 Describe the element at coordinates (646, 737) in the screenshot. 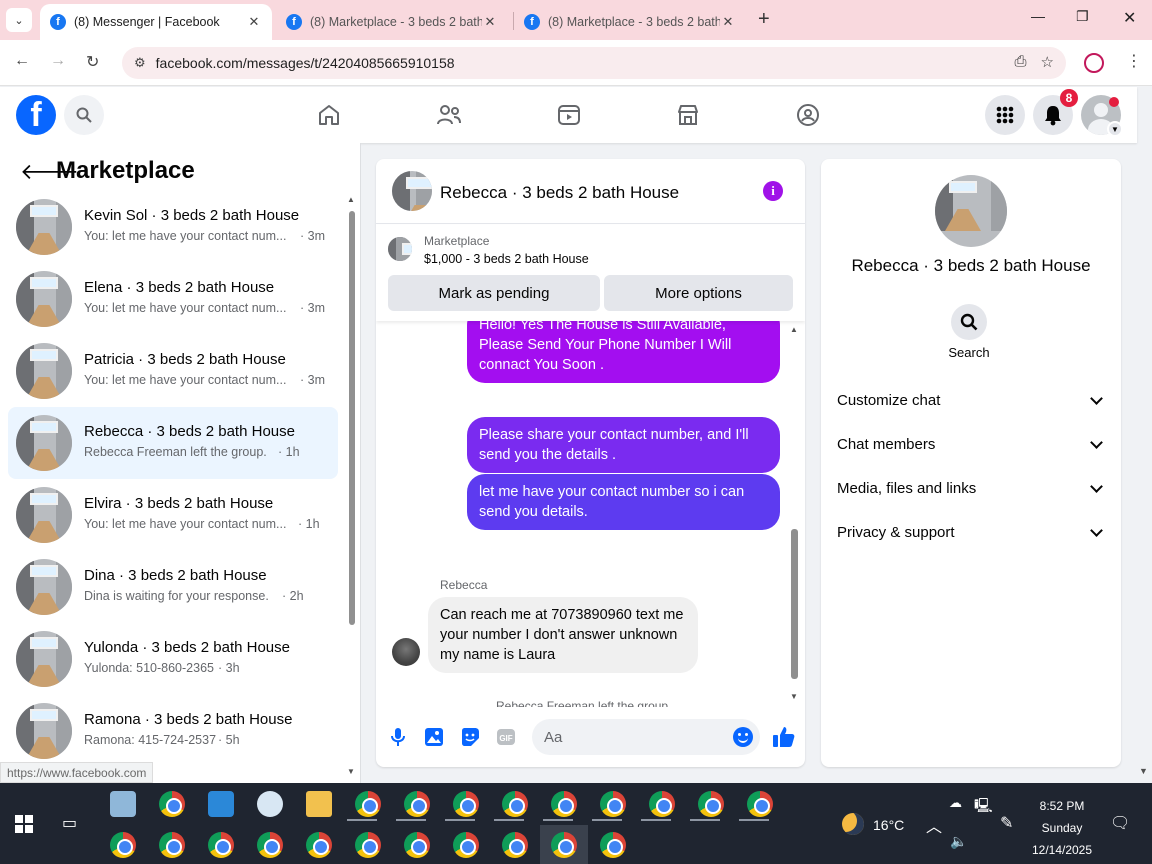

I see `message-input` at that location.